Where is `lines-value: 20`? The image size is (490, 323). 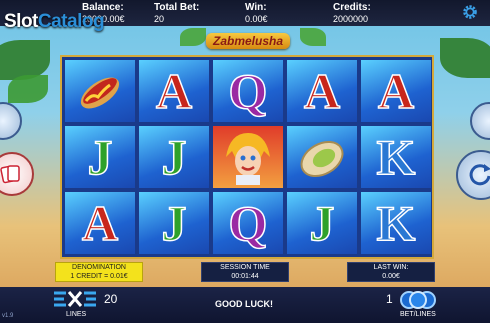
lines-value: 20 is located at coordinates (111, 299).